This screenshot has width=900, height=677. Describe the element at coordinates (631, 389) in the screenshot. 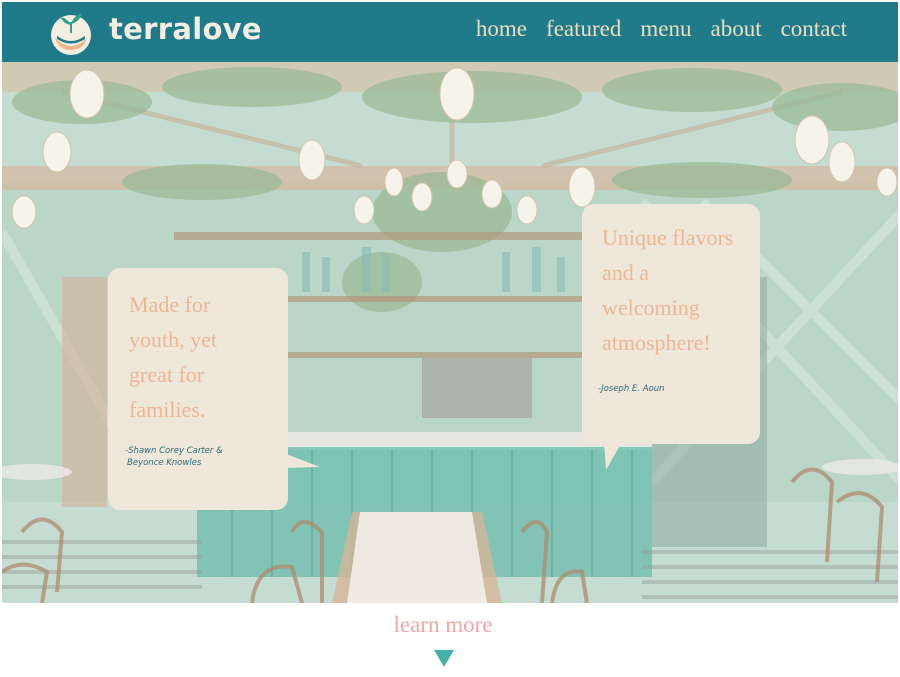

I see `author-line: -Joseph E. Aoun` at that location.